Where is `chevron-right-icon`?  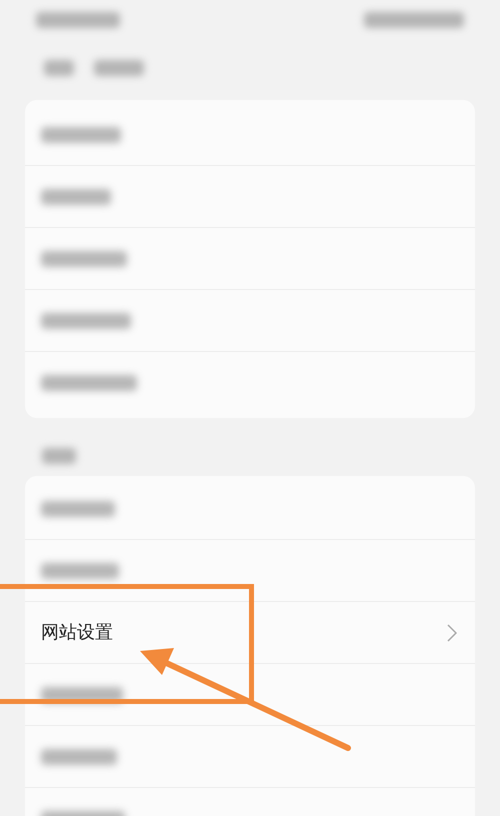 chevron-right-icon is located at coordinates (452, 633).